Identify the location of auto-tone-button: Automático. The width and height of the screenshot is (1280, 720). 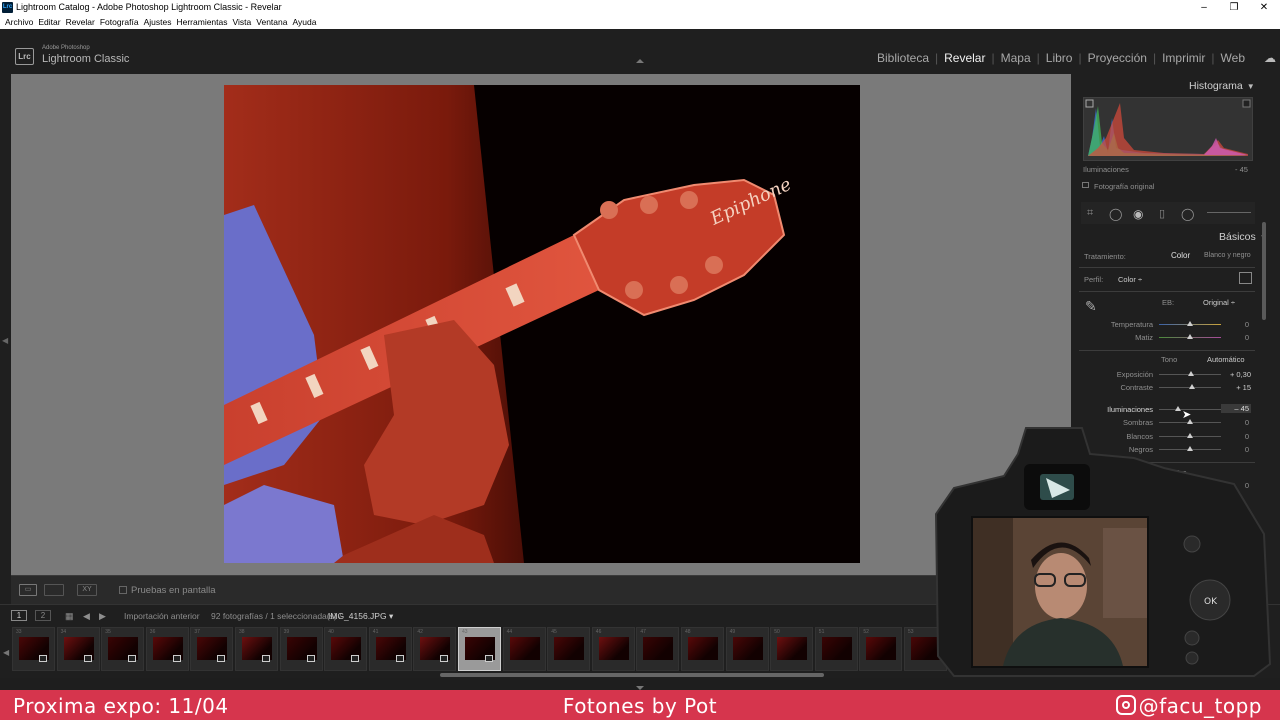
(1226, 359).